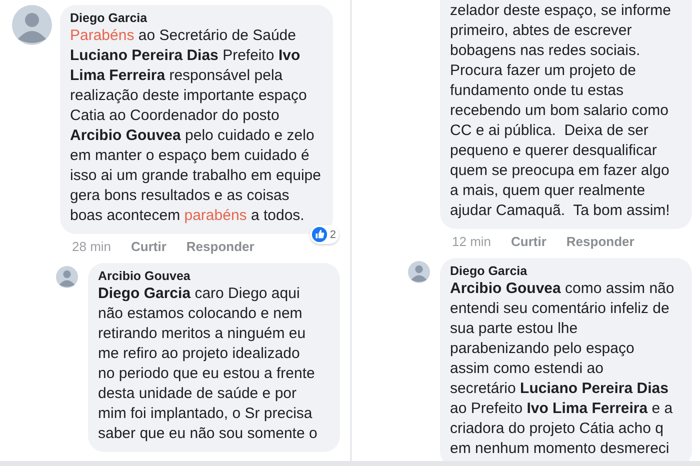  What do you see at coordinates (561, 111) in the screenshot?
I see `comment-text: zelador deste espaço, se informe primeiro, abtes de escrever bobagens nas redes sociais. Procura fazer um projeto de fundamento onde tu estas recebendo um bom salario como CC e ai pública. Deixa de ser pequeno e querer desqualificar quem se preocupa em fazer algo a mais, quem quer realmente ajudar Camaquã. Ta bom assim!` at bounding box center [561, 111].